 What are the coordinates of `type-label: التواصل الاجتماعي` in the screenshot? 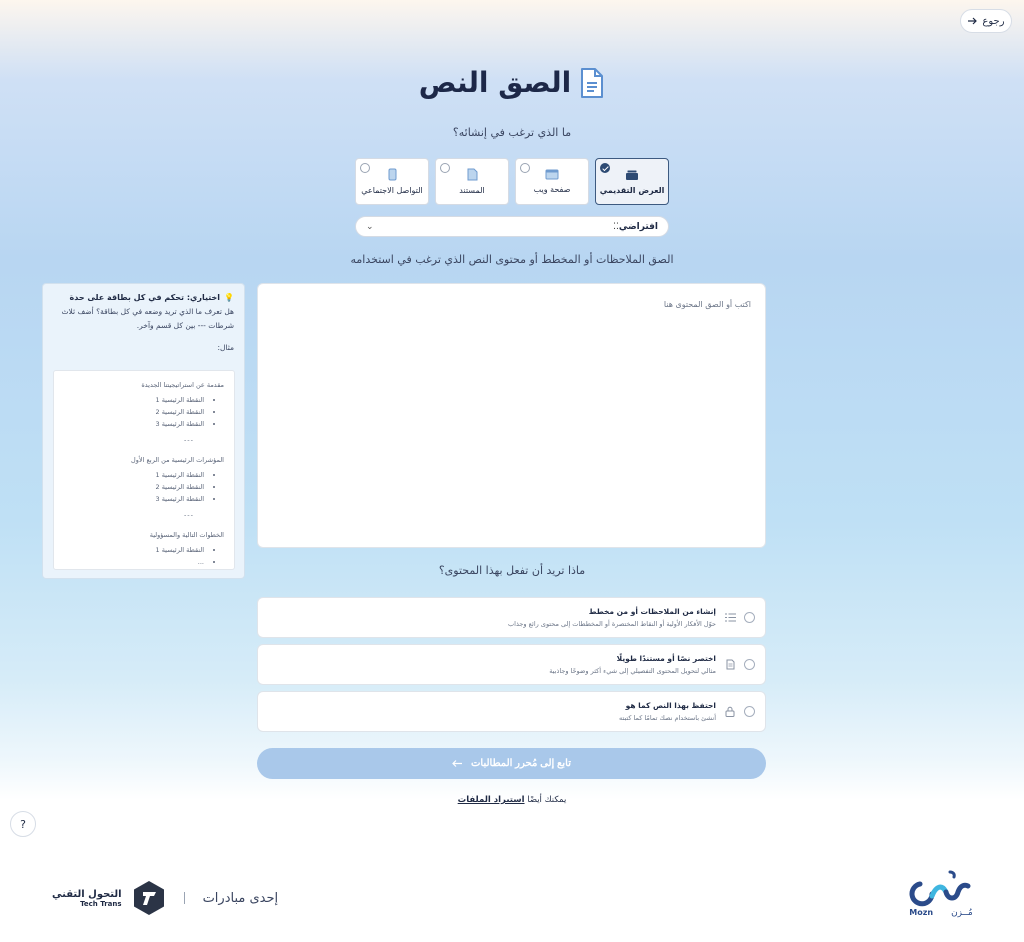 It's located at (392, 190).